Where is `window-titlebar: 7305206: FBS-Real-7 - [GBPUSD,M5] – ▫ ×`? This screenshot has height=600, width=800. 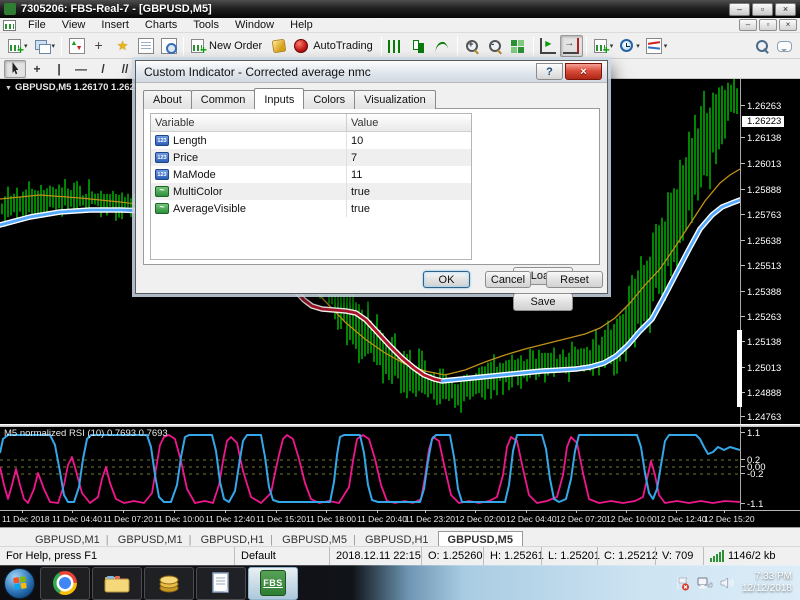
window-titlebar: 7305206: FBS-Real-7 - [GBPUSD,M5] – ▫ × is located at coordinates (400, 9).